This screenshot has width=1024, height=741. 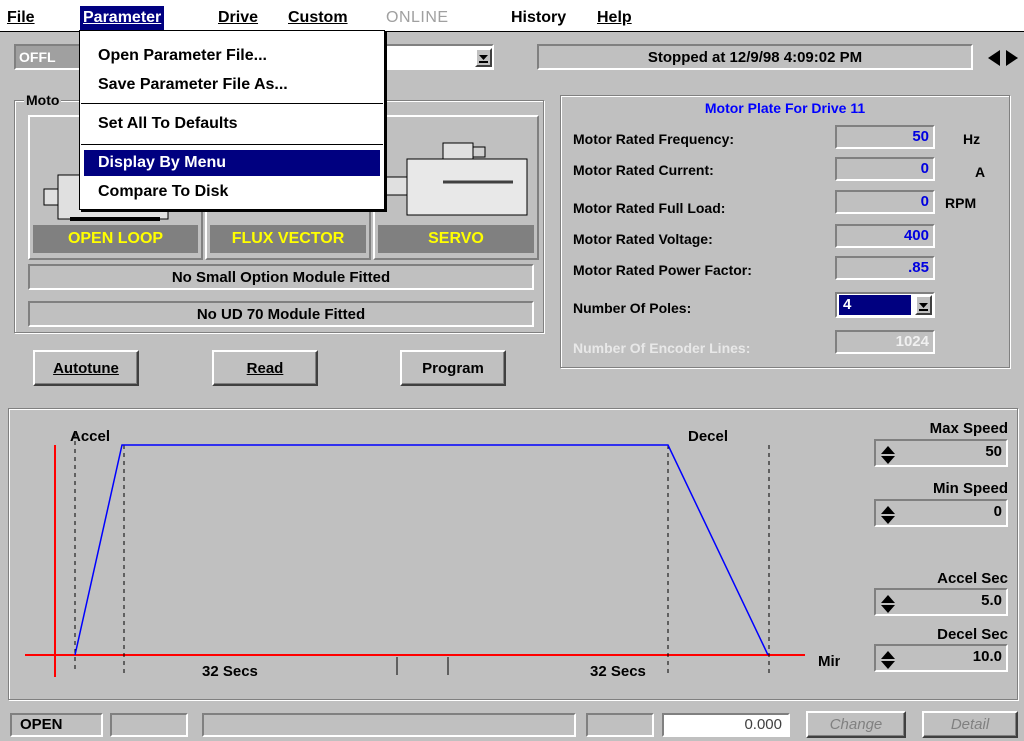 I want to click on decel-sec-spinner: 10.0, so click(x=941, y=658).